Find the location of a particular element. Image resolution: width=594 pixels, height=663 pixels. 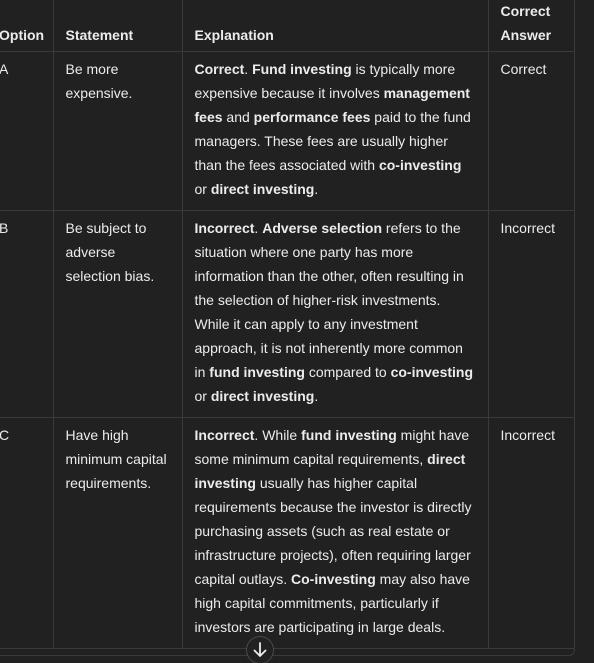

header-explanation: Explanation is located at coordinates (335, 26).